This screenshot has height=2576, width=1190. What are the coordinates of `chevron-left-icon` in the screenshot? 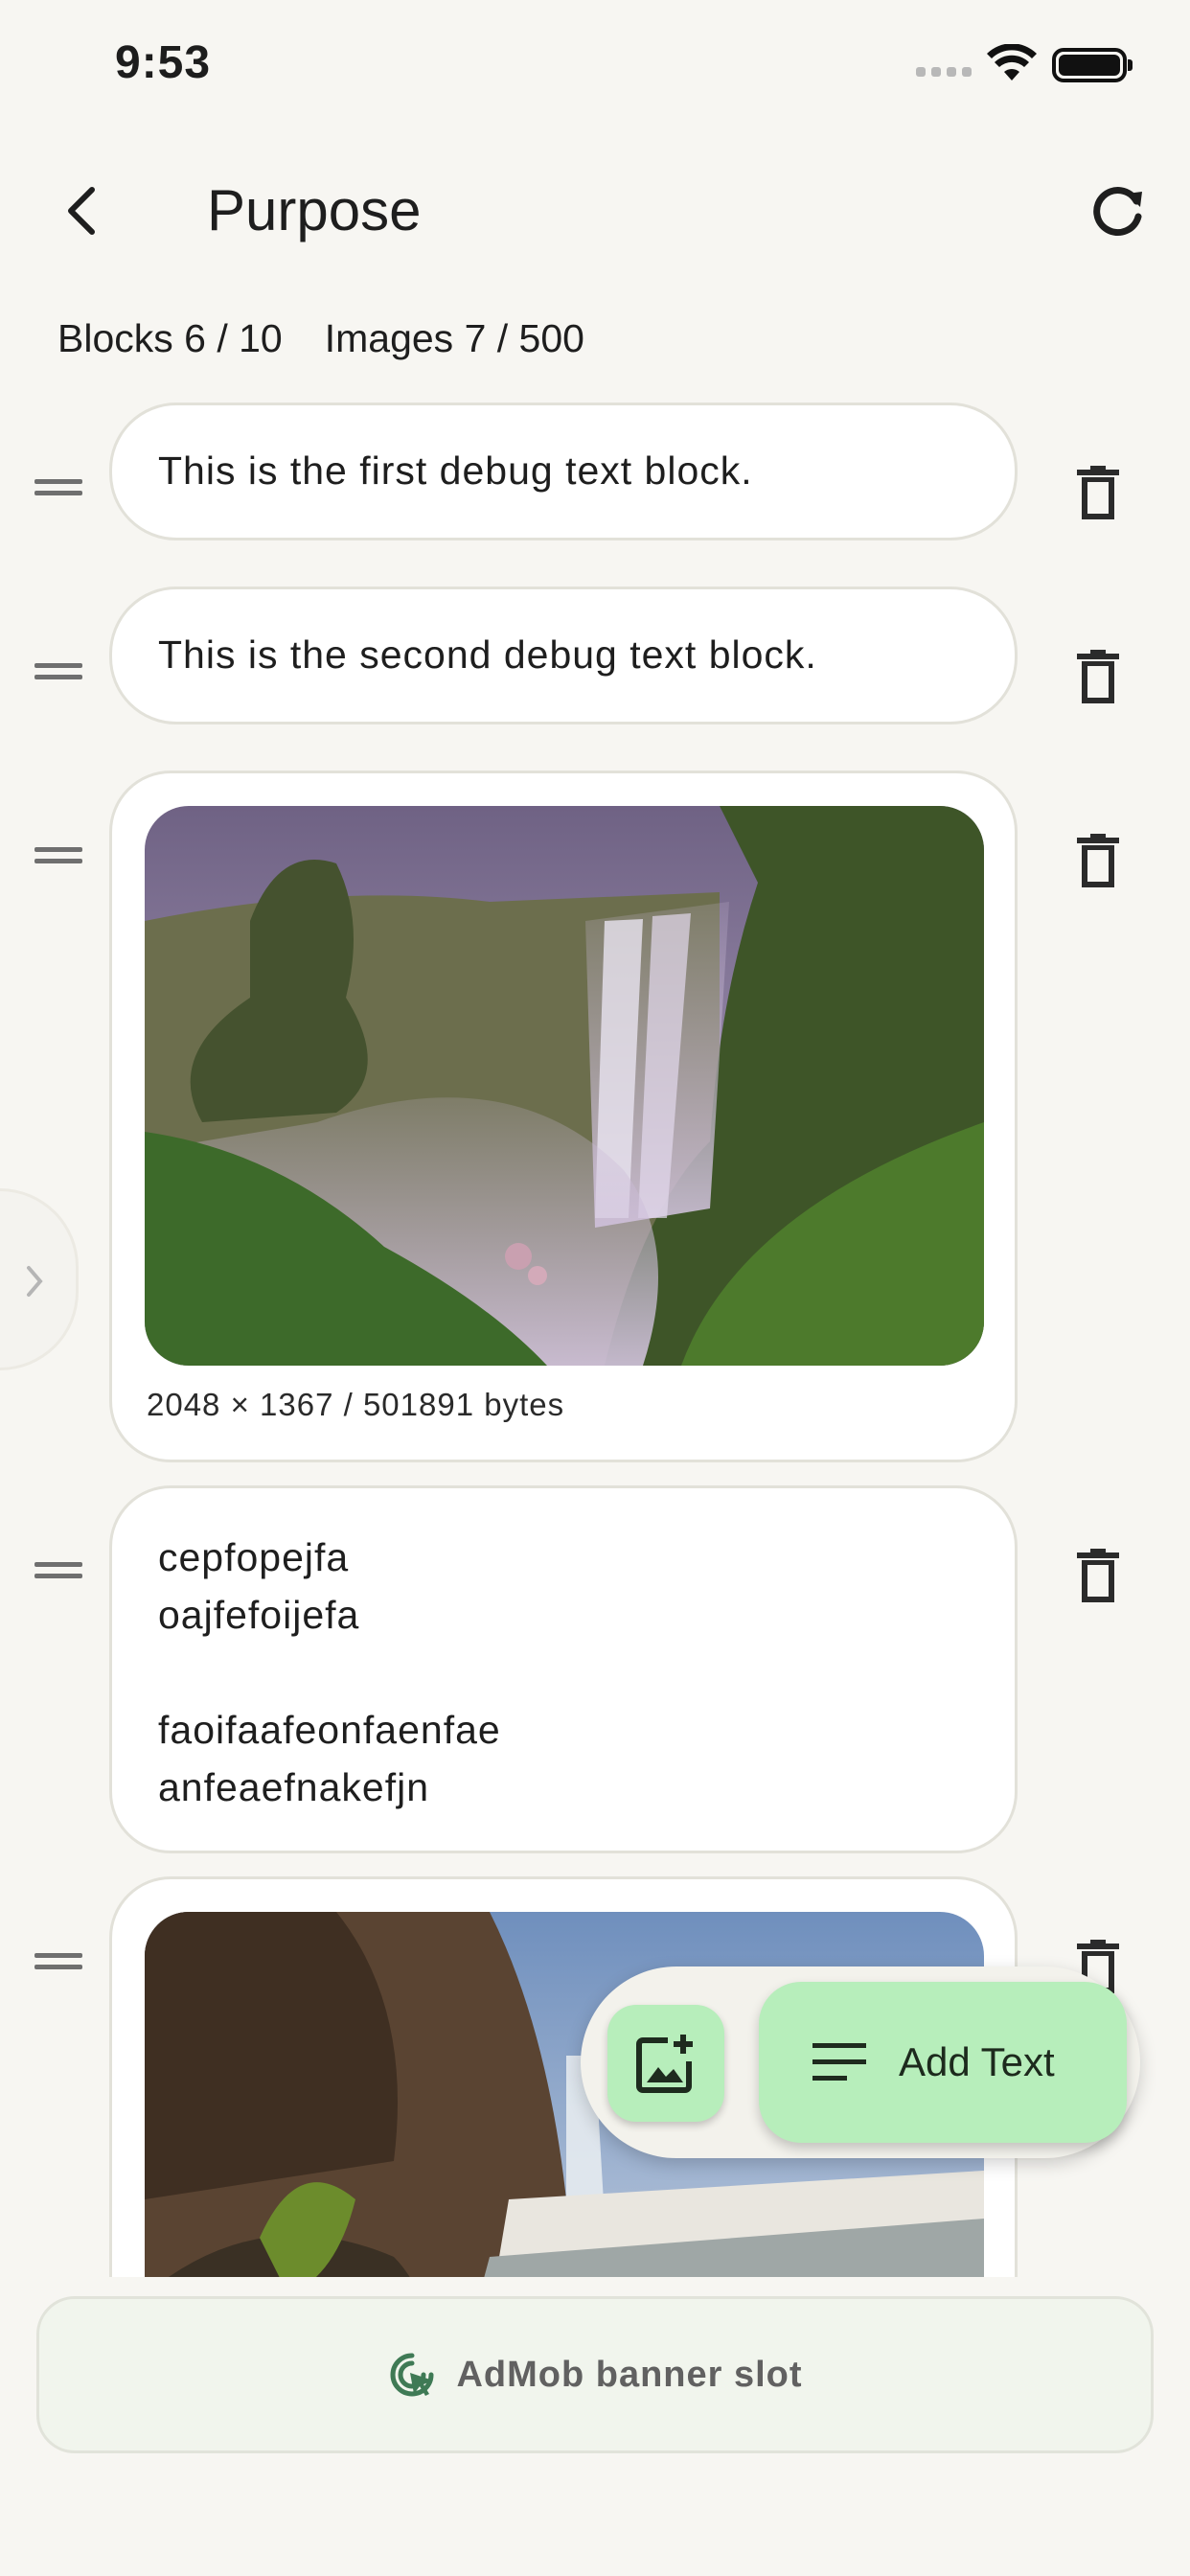 It's located at (87, 210).